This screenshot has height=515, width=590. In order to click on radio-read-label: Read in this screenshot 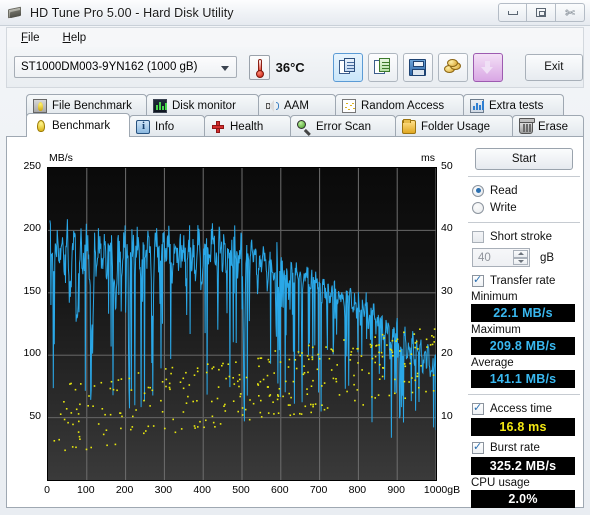, I will do `click(504, 190)`.